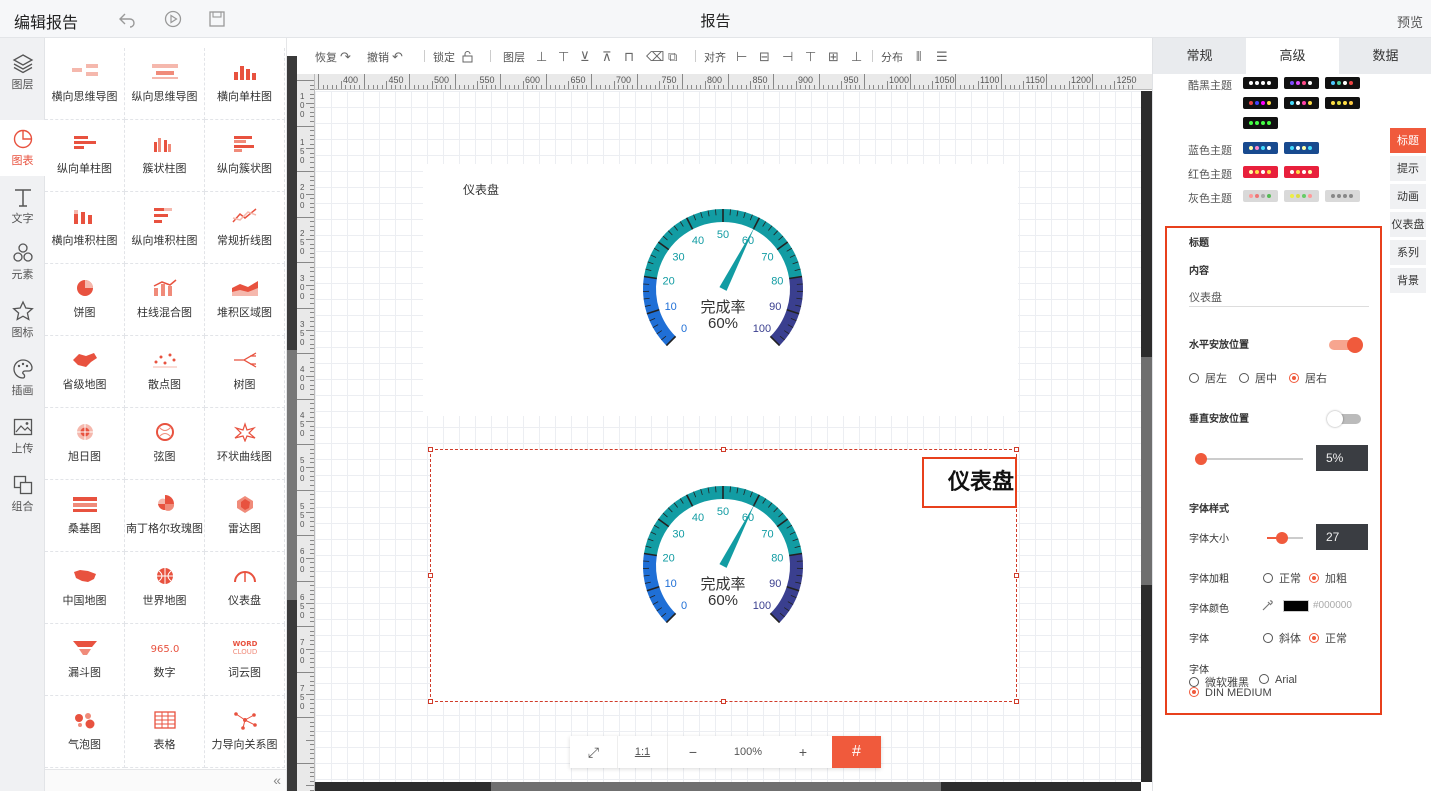 The height and width of the screenshot is (791, 1431). Describe the element at coordinates (165, 372) in the screenshot. I see `palette-item-scatter: 散点图` at that location.